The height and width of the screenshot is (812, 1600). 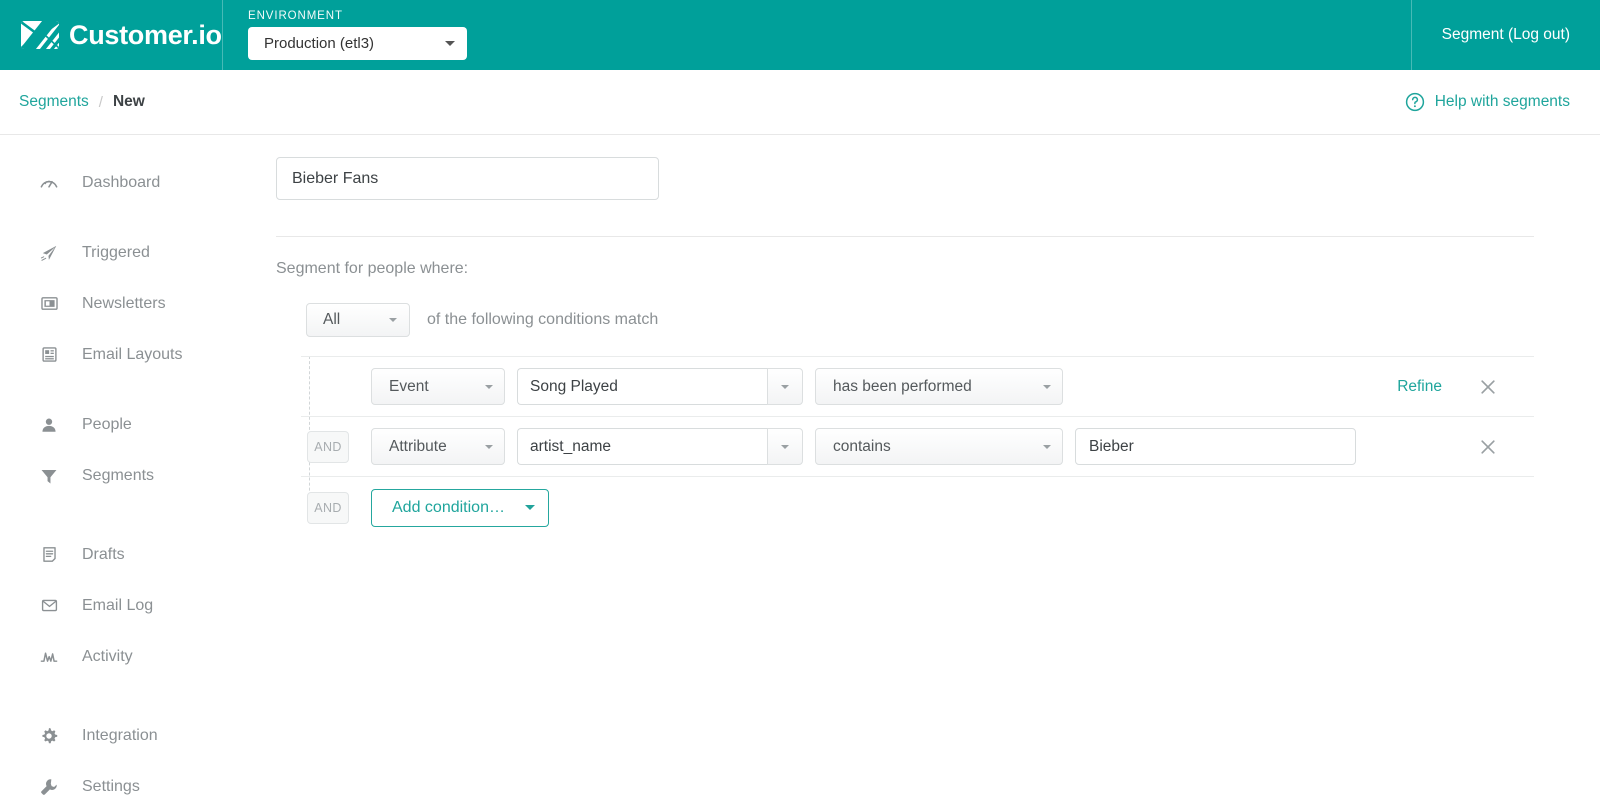 I want to click on condition-fields: Attribute contains, so click(x=863, y=446).